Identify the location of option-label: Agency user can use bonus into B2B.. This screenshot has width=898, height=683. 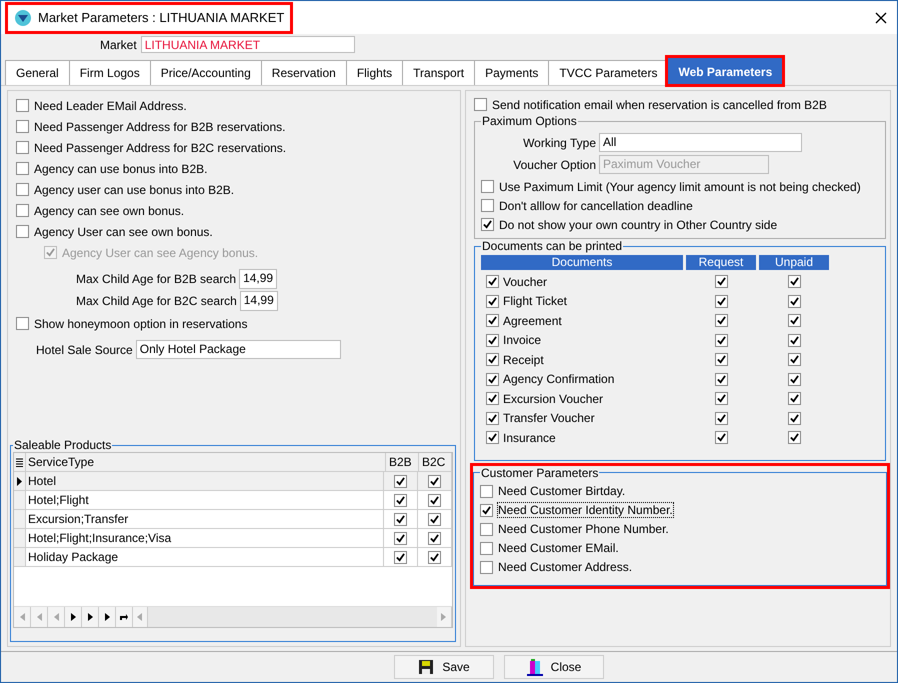
(134, 189).